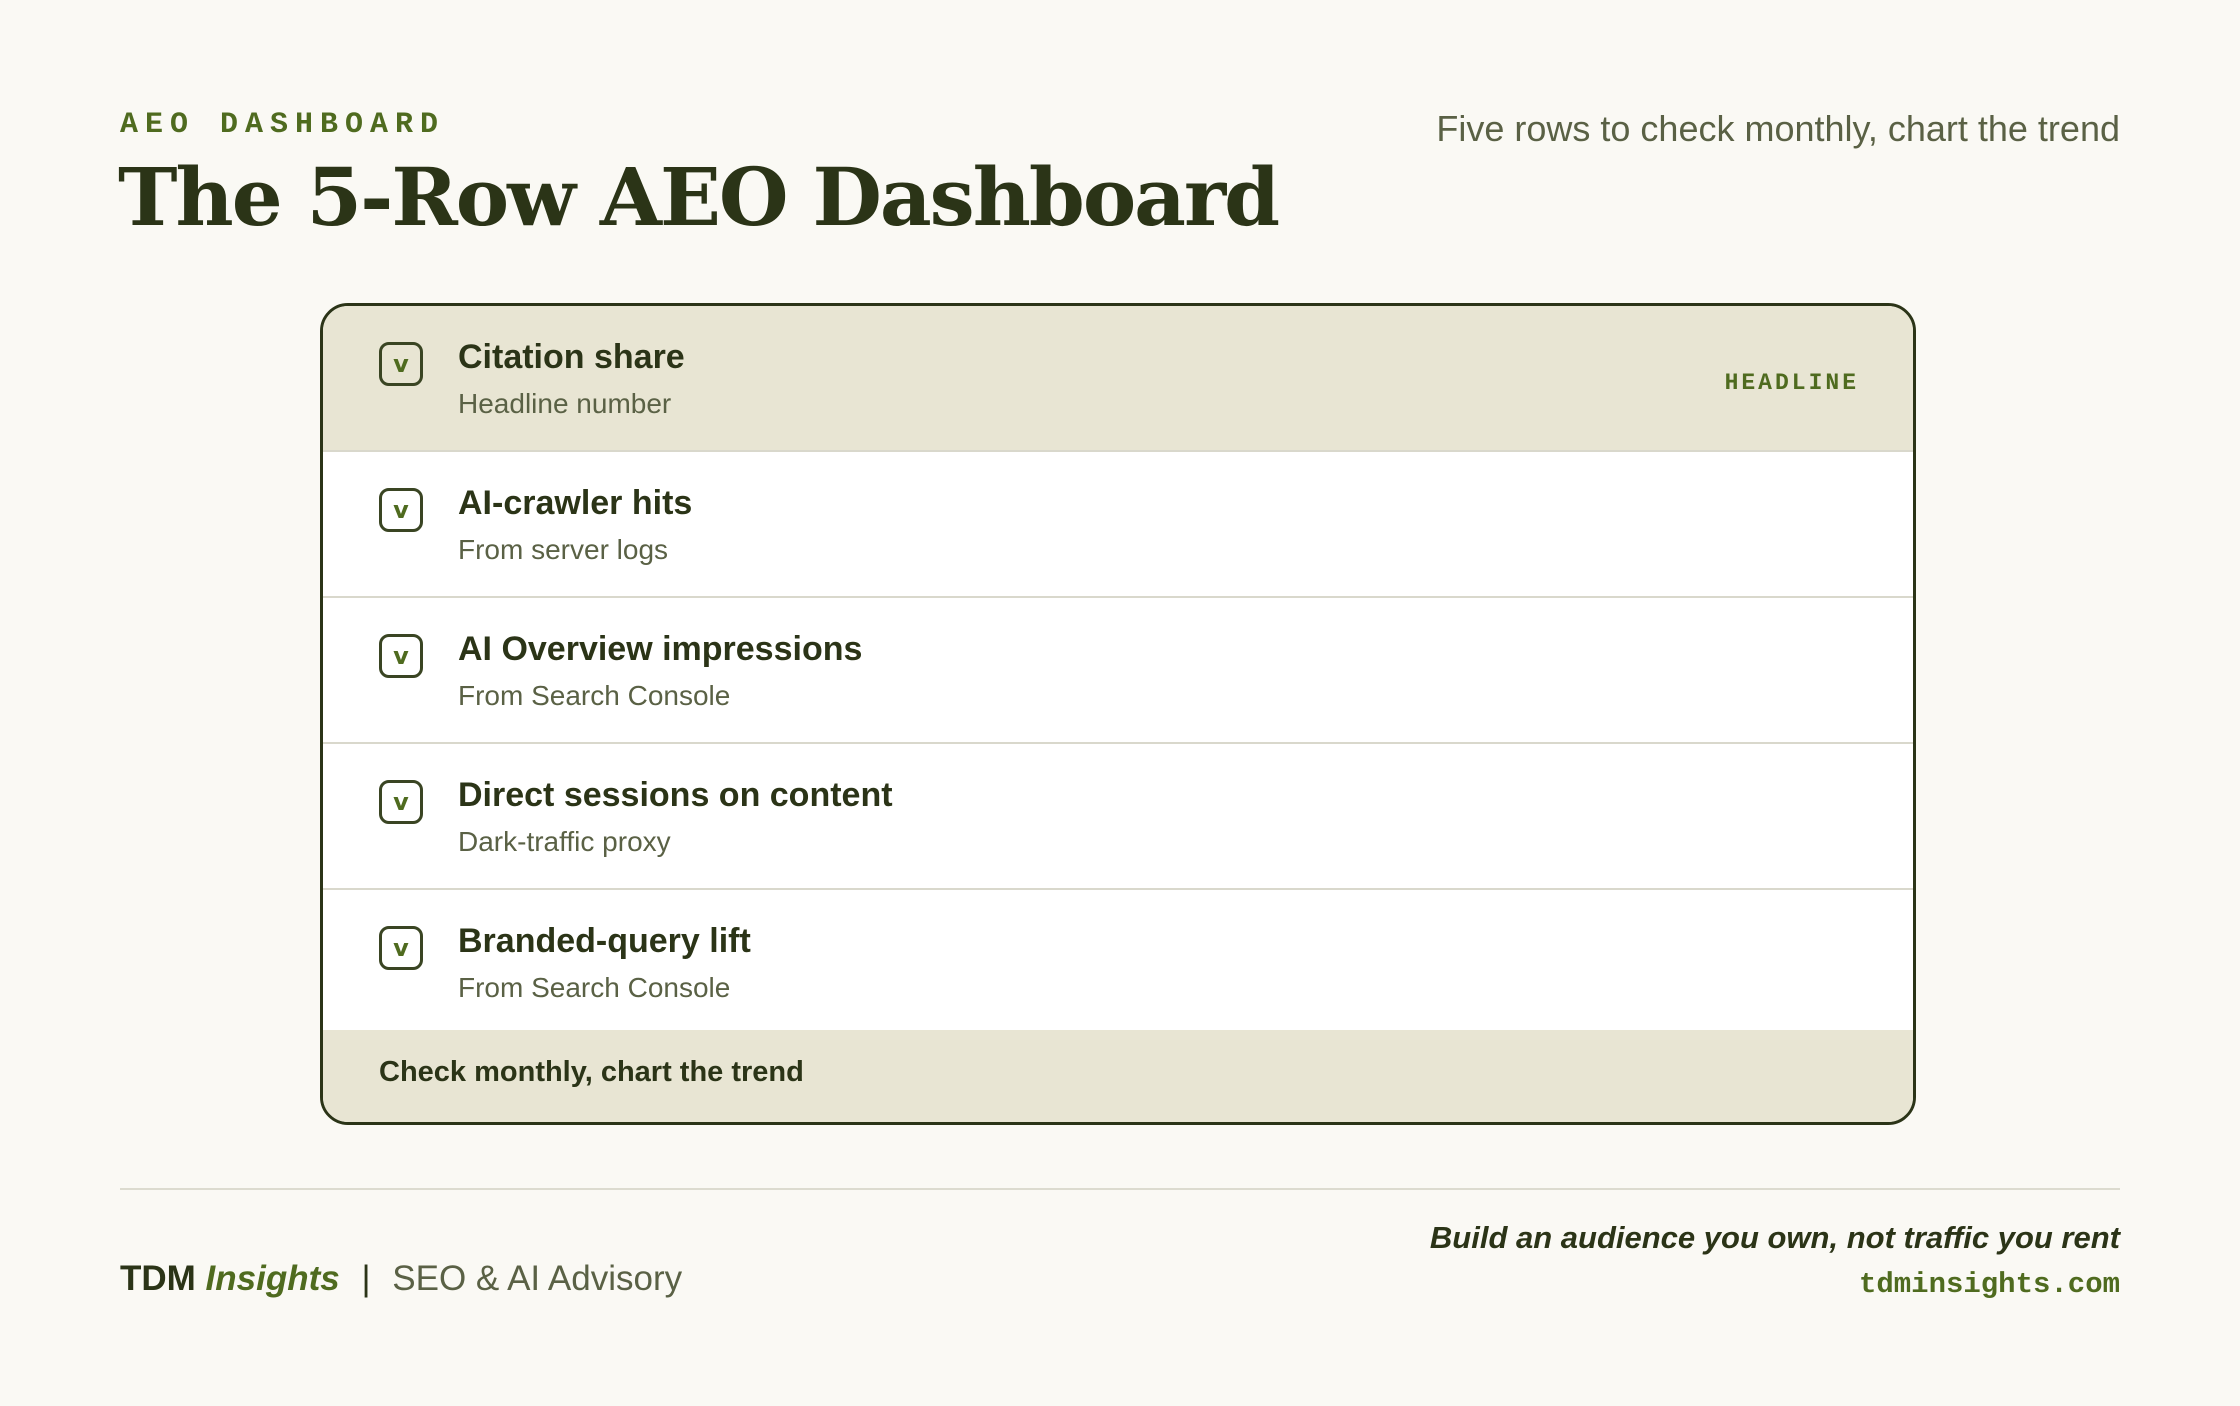 The width and height of the screenshot is (2240, 1406). Describe the element at coordinates (699, 197) in the screenshot. I see `page-title: The 5-Row AEO Dashboard` at that location.